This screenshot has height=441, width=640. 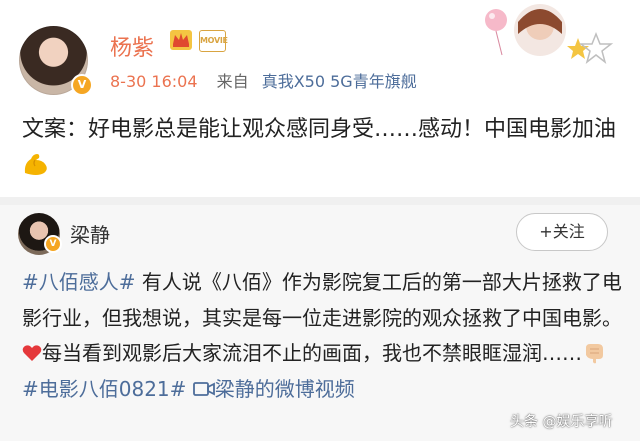 What do you see at coordinates (319, 129) in the screenshot?
I see `post-text-body: 文案：好电影总是能让观众感同身受……感动！中国电影加油` at bounding box center [319, 129].